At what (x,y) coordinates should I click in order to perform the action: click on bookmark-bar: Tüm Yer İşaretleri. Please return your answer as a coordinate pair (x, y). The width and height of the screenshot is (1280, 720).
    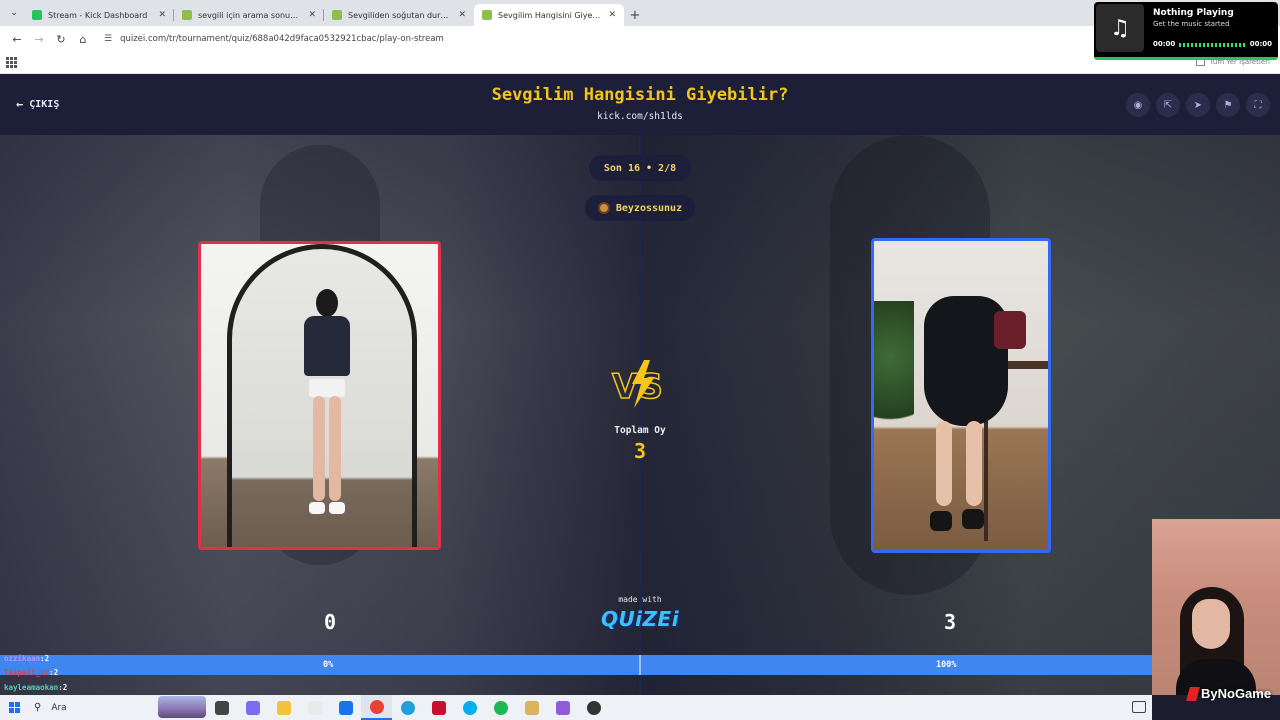
    Looking at the image, I should click on (640, 63).